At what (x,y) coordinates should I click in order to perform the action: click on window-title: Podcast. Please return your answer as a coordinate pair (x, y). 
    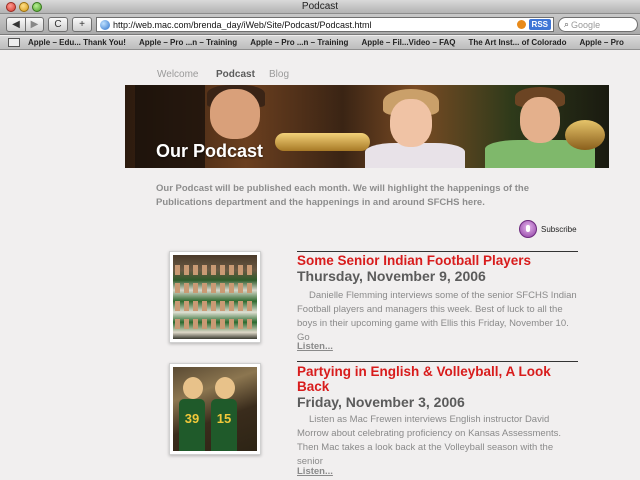
    Looking at the image, I should click on (320, 6).